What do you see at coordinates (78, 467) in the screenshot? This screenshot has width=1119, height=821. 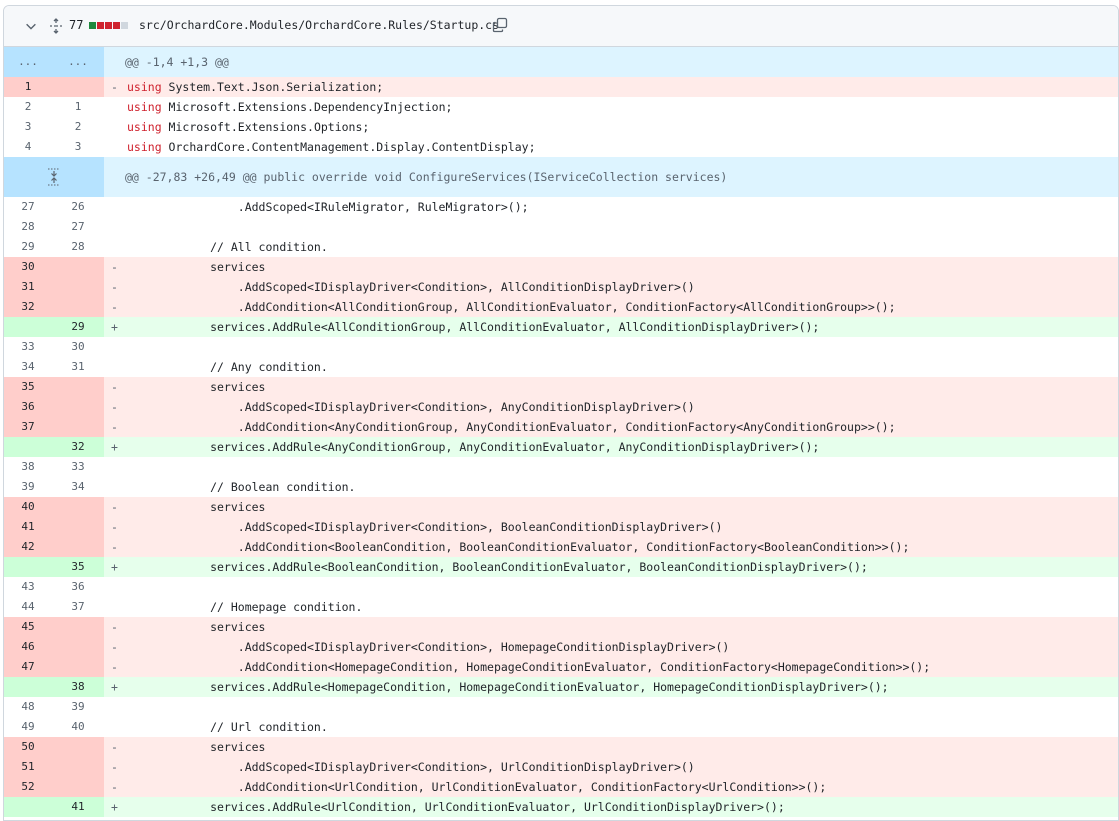 I see `new-line-number: 33` at bounding box center [78, 467].